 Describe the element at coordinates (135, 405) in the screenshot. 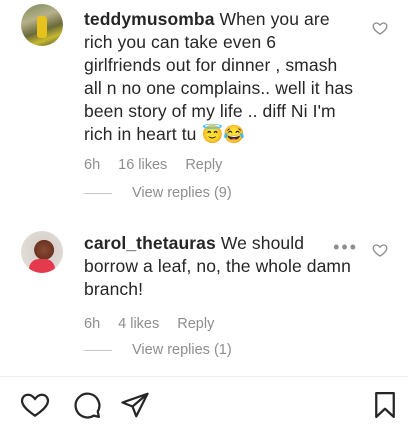

I see `share-icon` at that location.